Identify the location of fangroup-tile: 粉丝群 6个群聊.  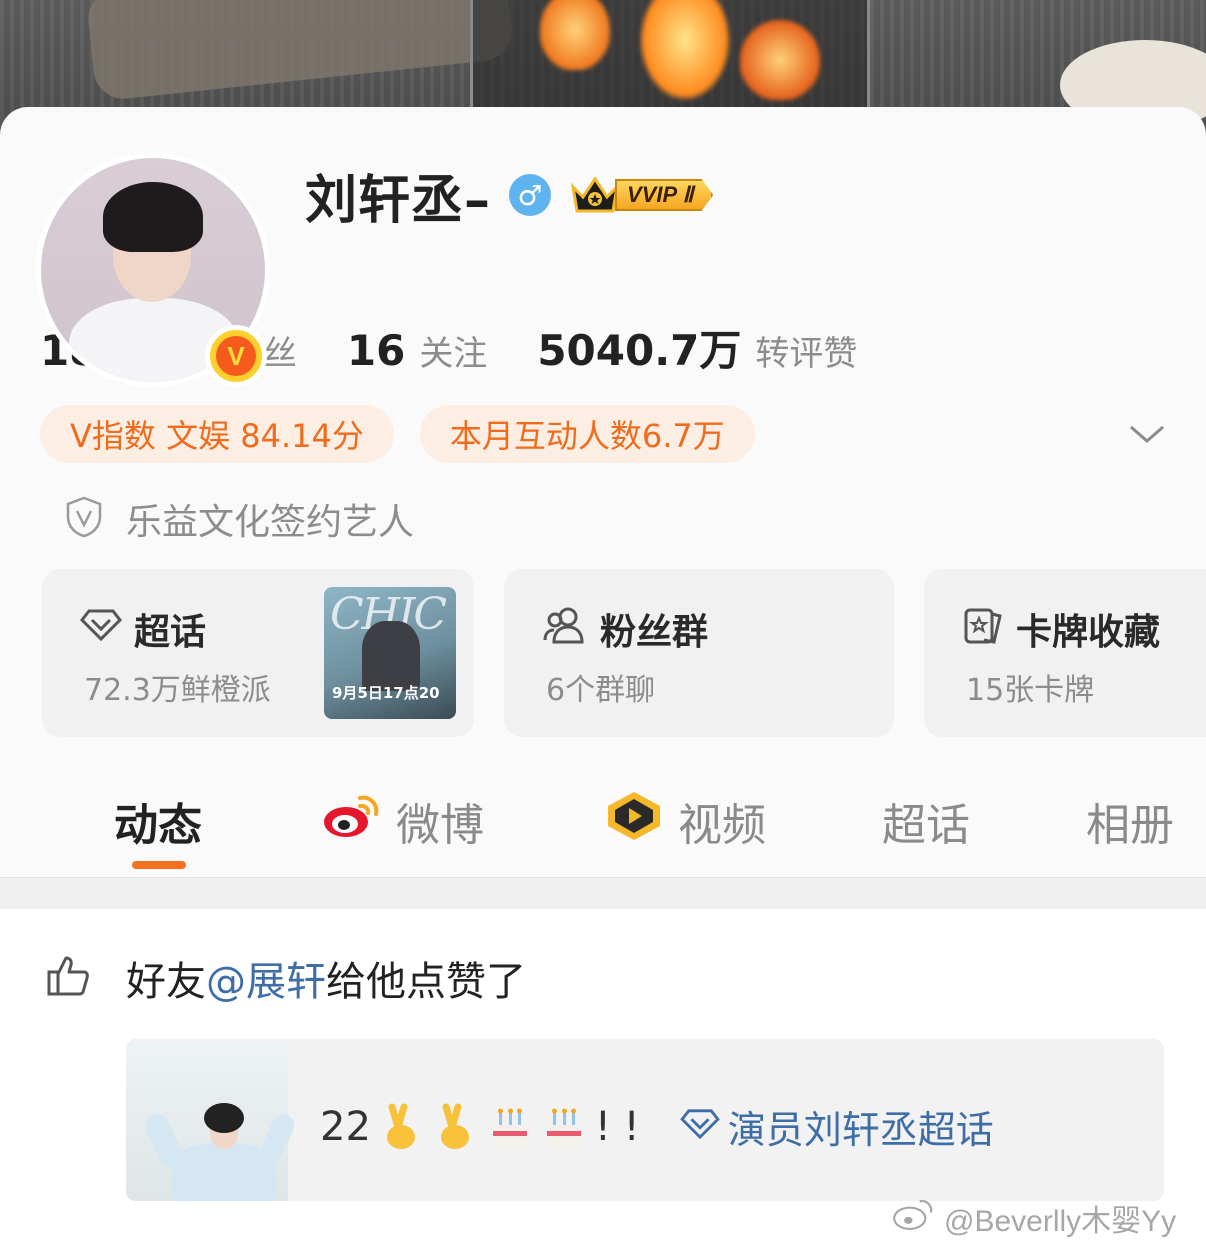
(699, 653).